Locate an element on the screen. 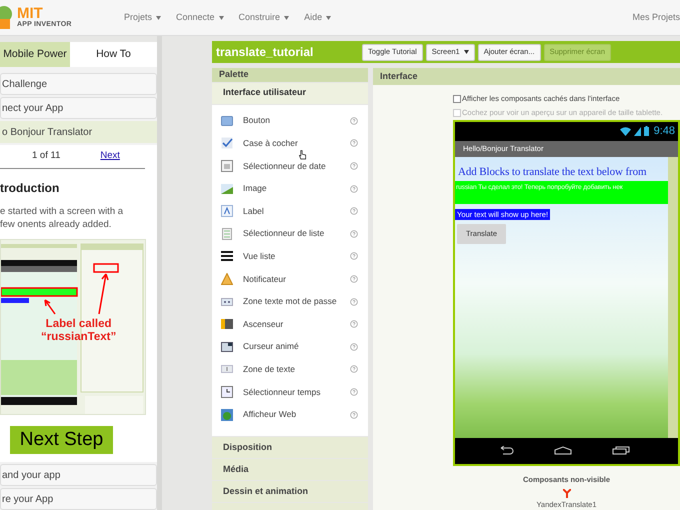 The image size is (680, 510). palette-item: Ascenseur is located at coordinates (290, 324).